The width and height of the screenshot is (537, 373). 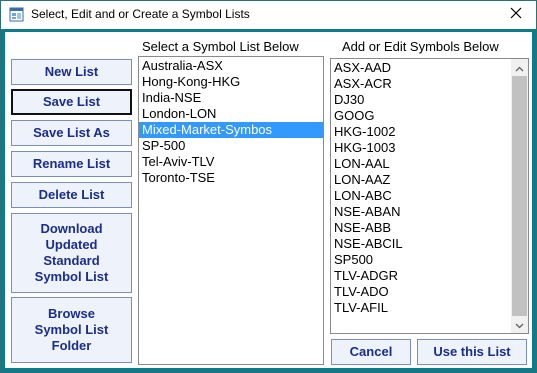 I want to click on symbols-scrollbar, so click(x=519, y=196).